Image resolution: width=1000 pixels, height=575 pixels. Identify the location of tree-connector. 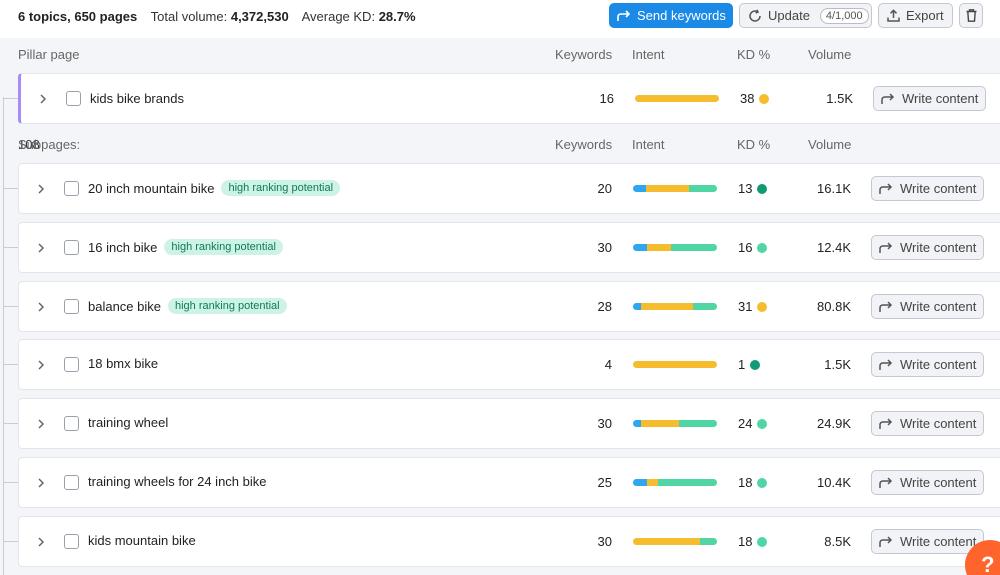
(3, 336).